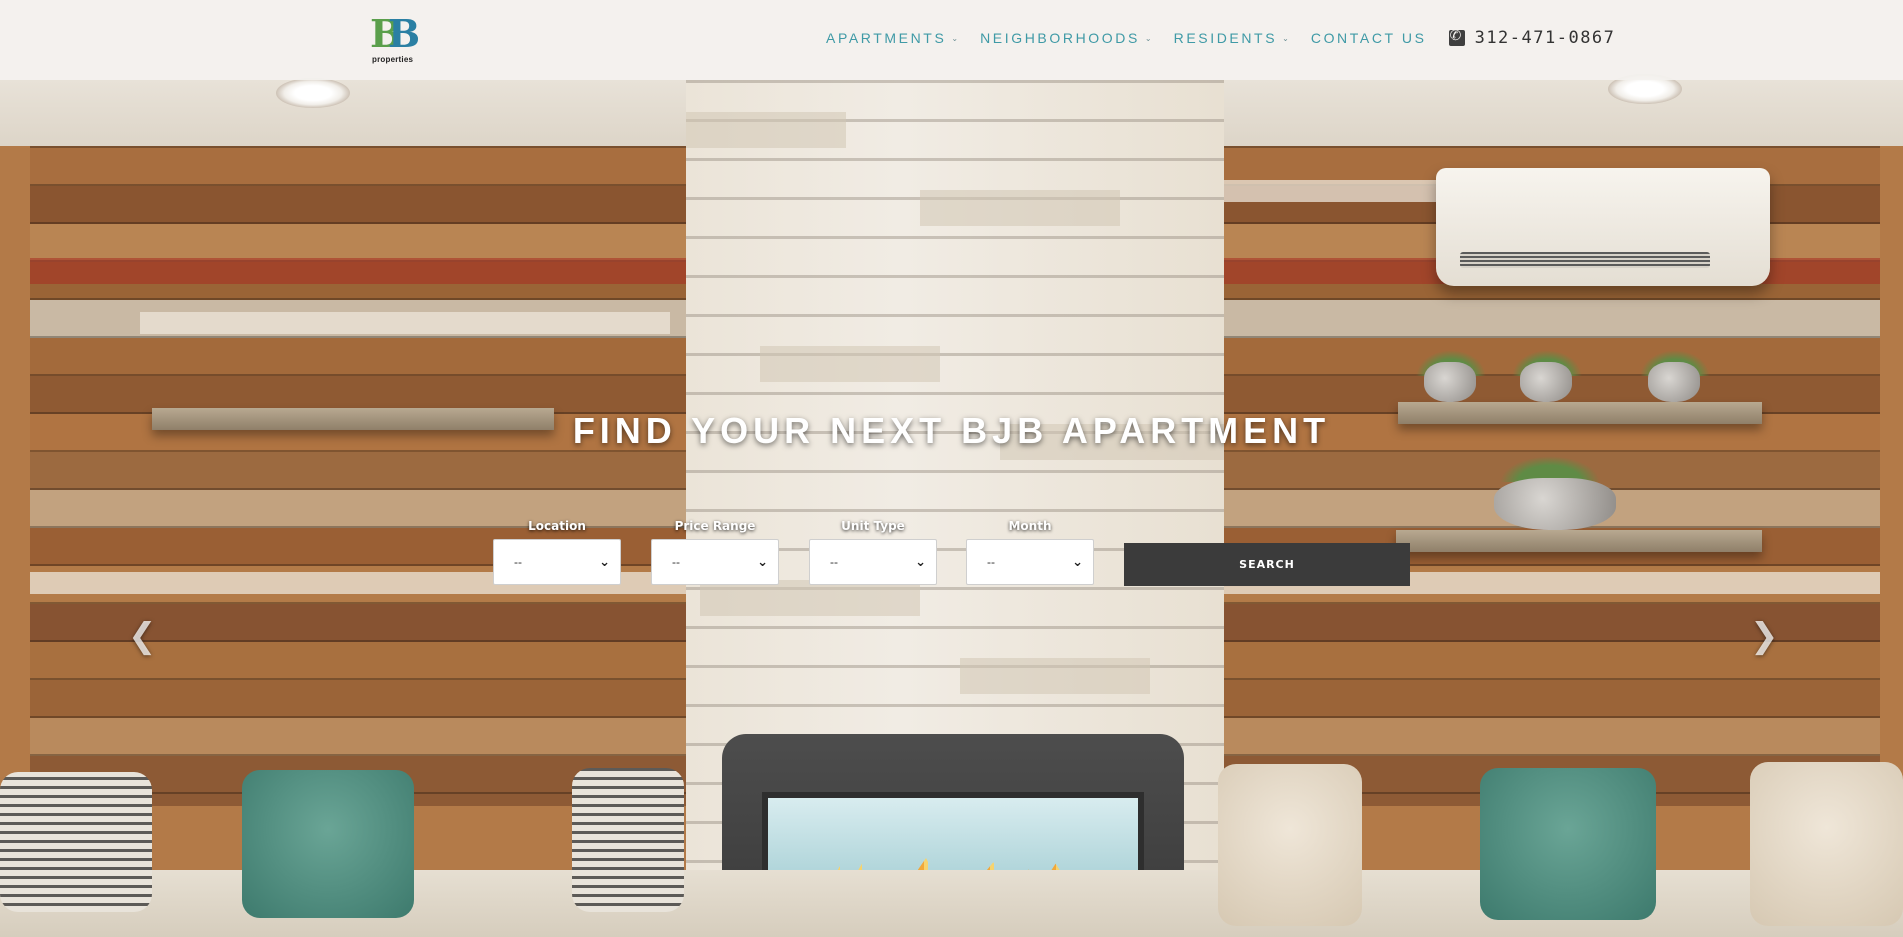 The image size is (1903, 937). What do you see at coordinates (393, 59) in the screenshot?
I see `logo-subtext: properties` at bounding box center [393, 59].